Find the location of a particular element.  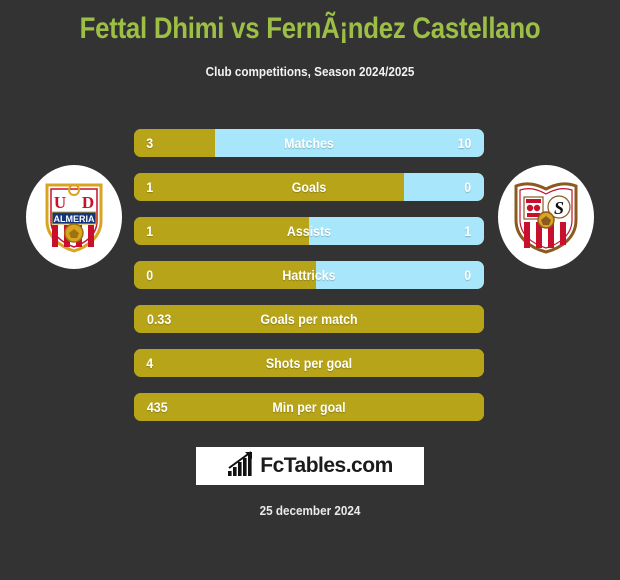

fctables-logo: FcTables.com is located at coordinates (310, 466).